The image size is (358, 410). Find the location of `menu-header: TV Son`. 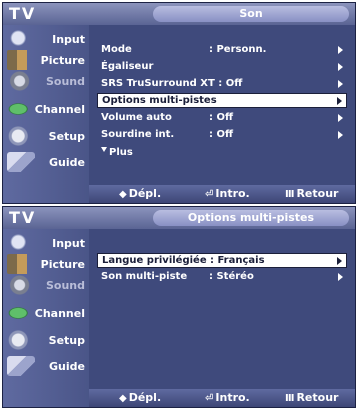

menu-header: TV Son is located at coordinates (179, 14).